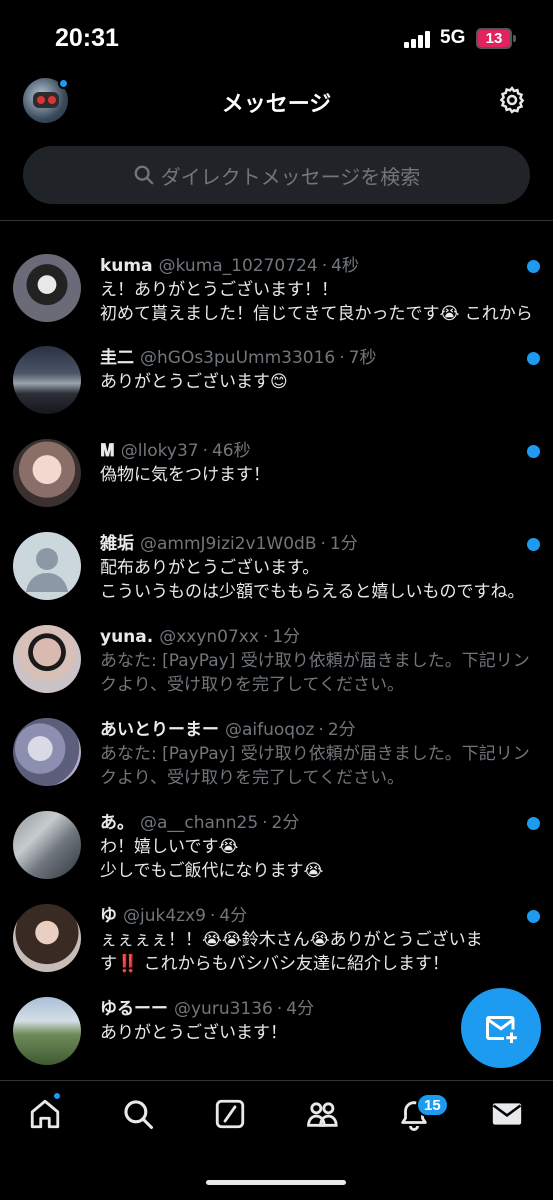 The image size is (553, 1200). Describe the element at coordinates (159, 730) in the screenshot. I see `sender-name: あいとりーまー` at that location.